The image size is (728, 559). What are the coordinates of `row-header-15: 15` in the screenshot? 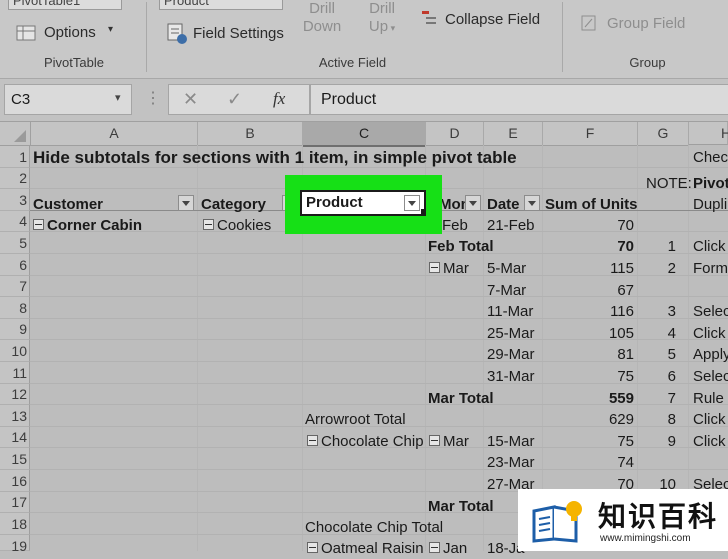 It's located at (15, 459).